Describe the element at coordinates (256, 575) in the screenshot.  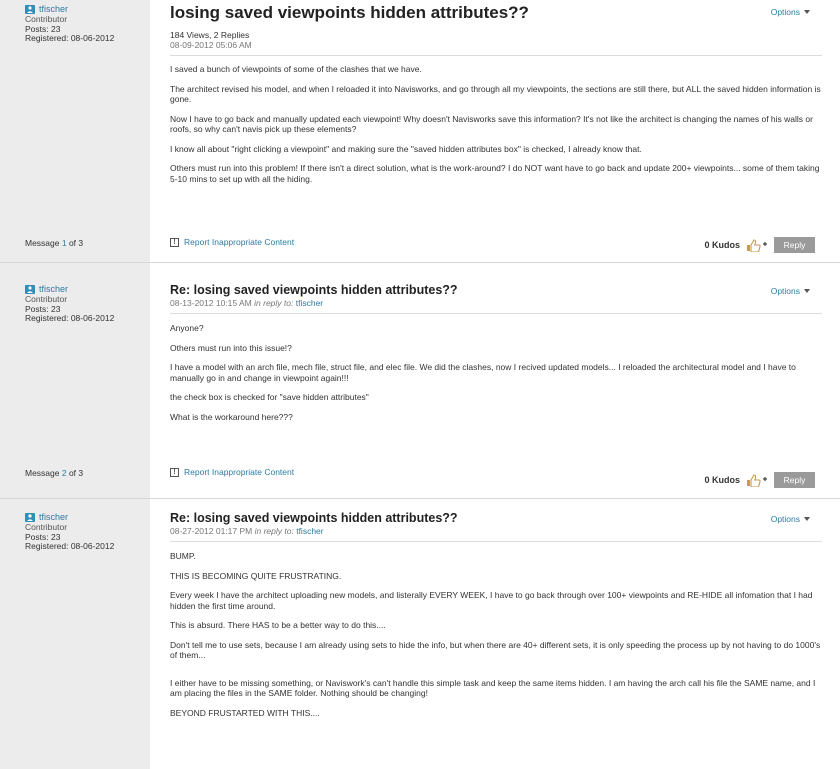
I see `post-paragraph: THIS IS BECOMING QUITE FRUSTRATING.` at that location.